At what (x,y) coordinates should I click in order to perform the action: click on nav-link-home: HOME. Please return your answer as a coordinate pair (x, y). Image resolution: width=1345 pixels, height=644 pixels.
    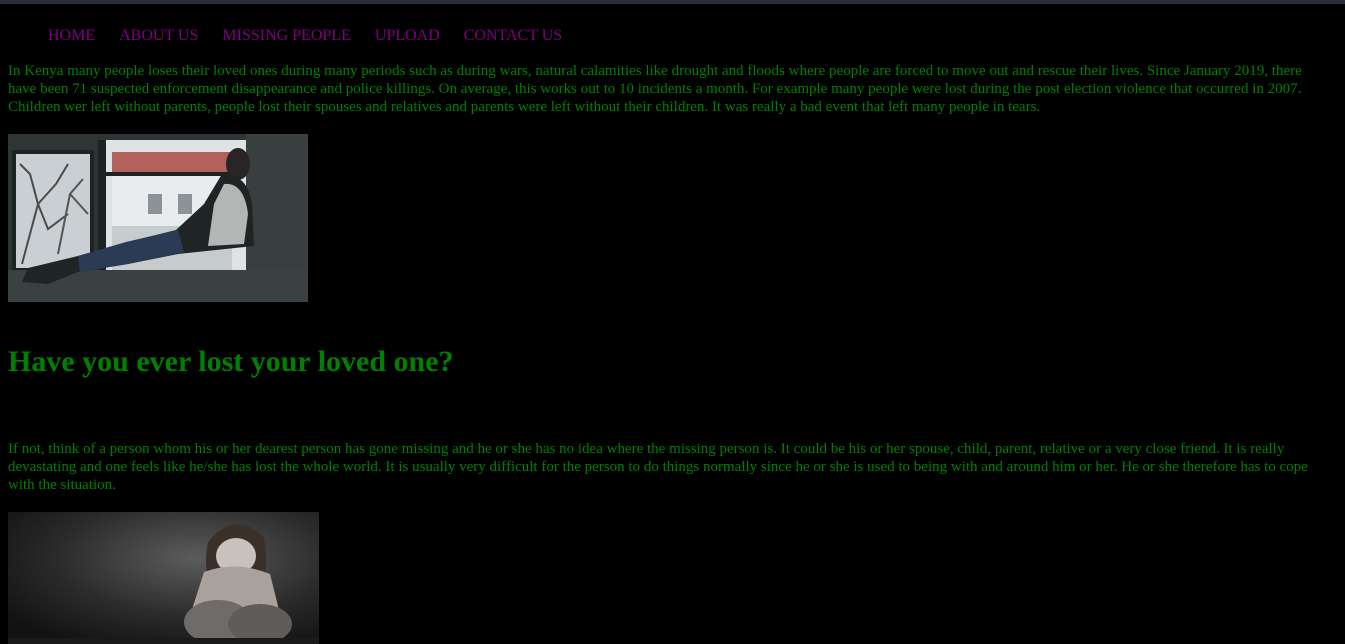
    Looking at the image, I should click on (71, 35).